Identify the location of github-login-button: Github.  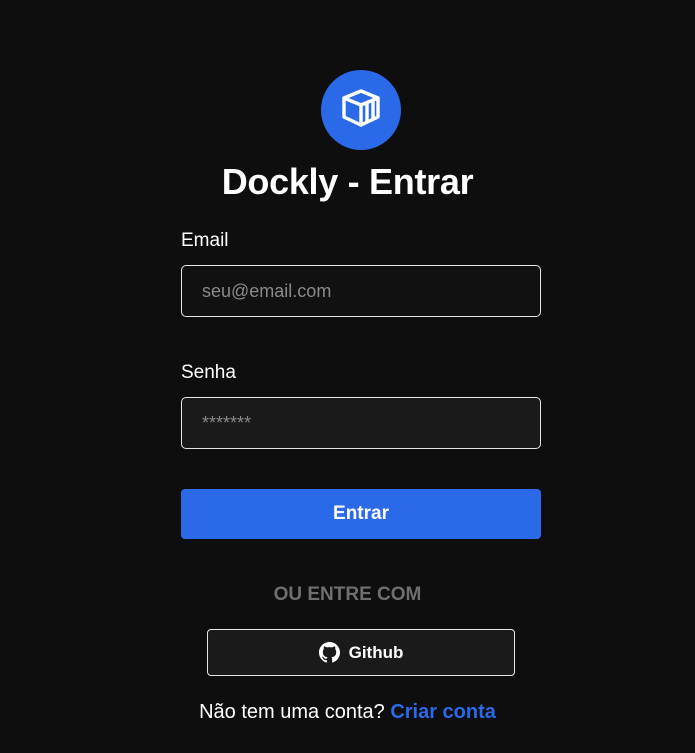
(361, 652).